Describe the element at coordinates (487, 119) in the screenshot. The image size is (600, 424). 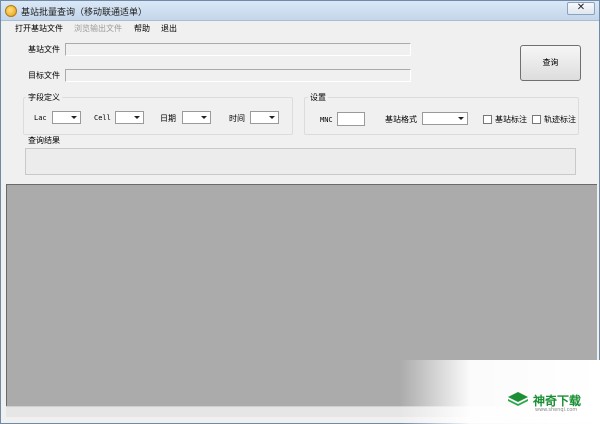
I see `station-mark-checkbox` at that location.